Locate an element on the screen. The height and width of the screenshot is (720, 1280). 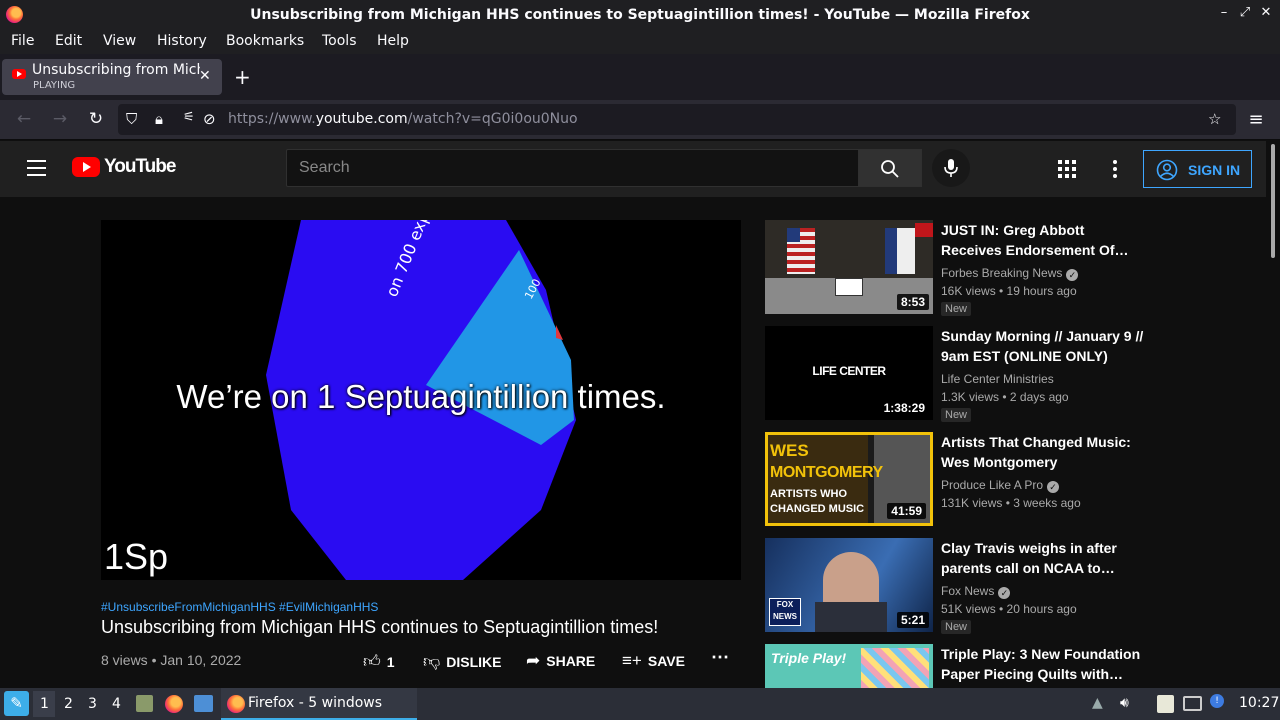
thumbnail-text: Triple Play! is located at coordinates (809, 658).